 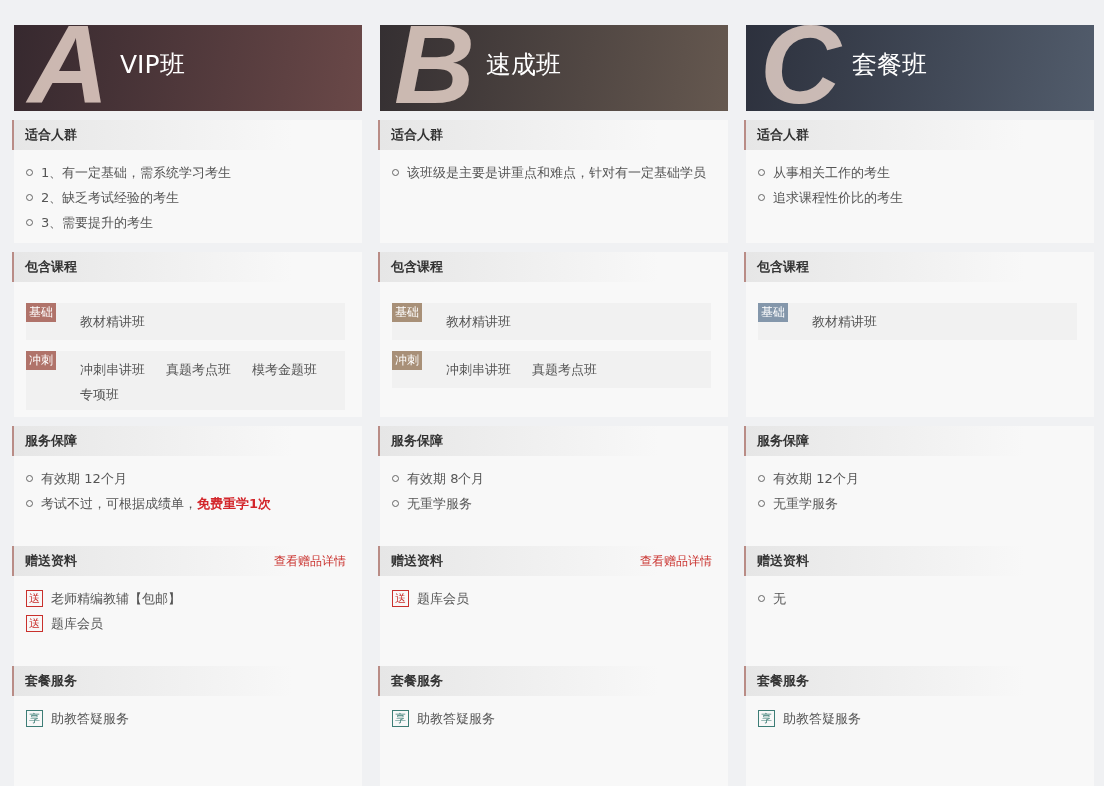 What do you see at coordinates (838, 198) in the screenshot?
I see `audience-text: 追求课程性价比的考生` at bounding box center [838, 198].